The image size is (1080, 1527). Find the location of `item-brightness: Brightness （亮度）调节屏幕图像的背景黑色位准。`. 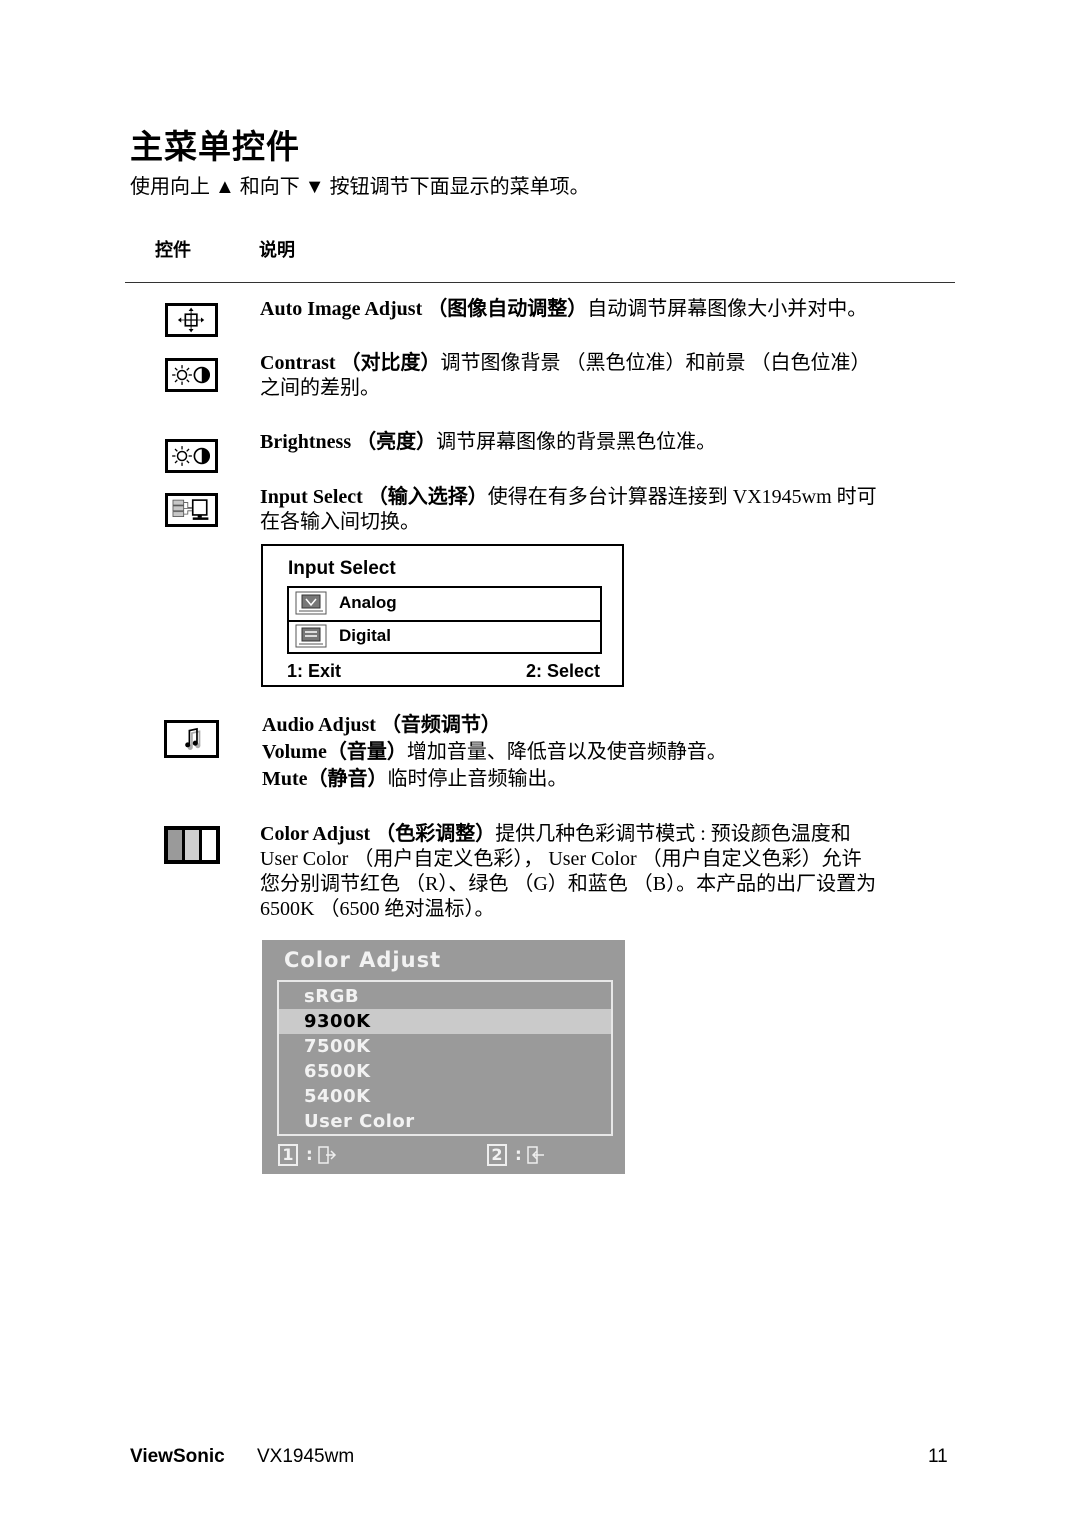

item-brightness: Brightness （亮度）调节屏幕图像的背景黑色位准。 is located at coordinates (610, 442).